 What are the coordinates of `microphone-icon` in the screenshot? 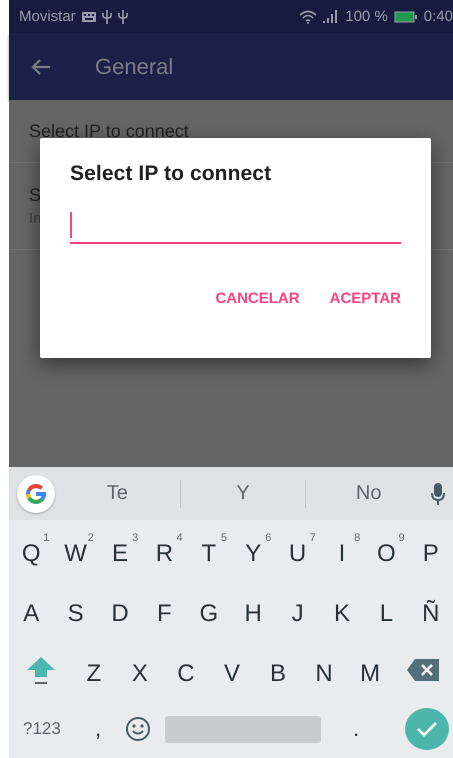 It's located at (438, 493).